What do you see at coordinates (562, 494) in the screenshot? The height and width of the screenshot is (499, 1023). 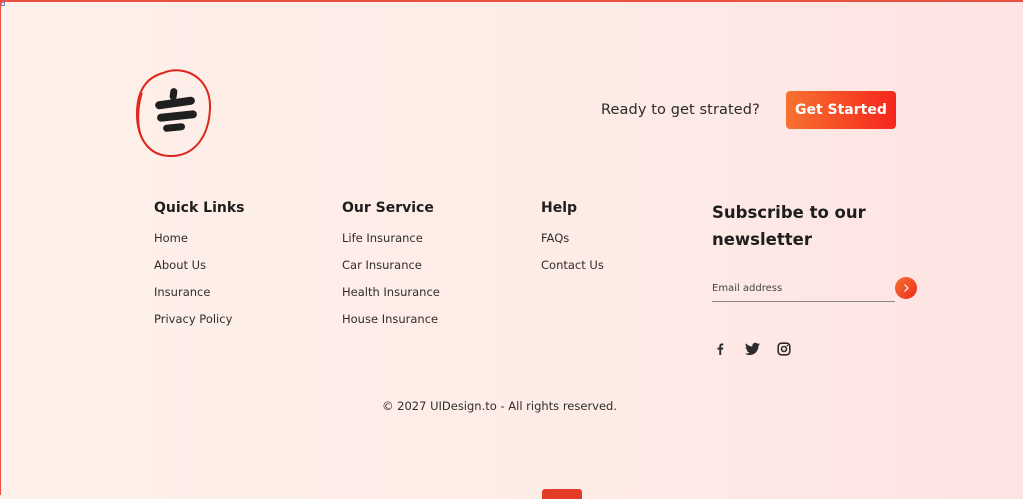 I see `bottom-badge` at bounding box center [562, 494].